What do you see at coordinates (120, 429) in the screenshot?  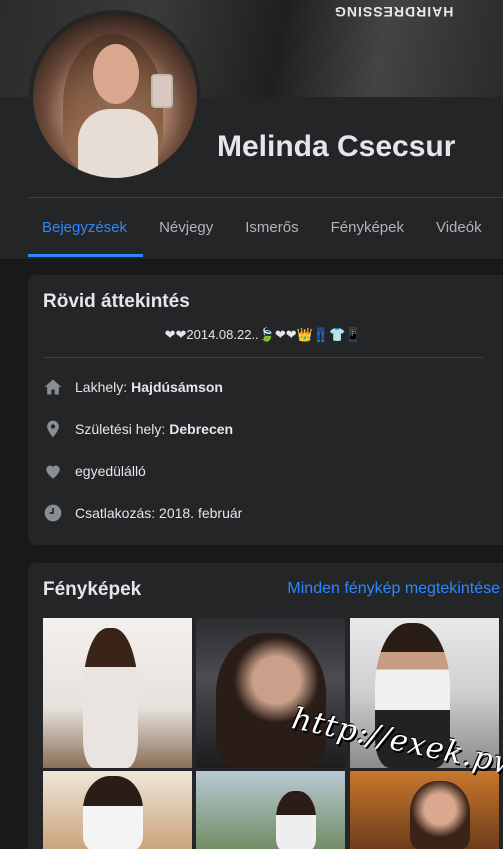 I see `birthplace-label: Születési hely:` at bounding box center [120, 429].